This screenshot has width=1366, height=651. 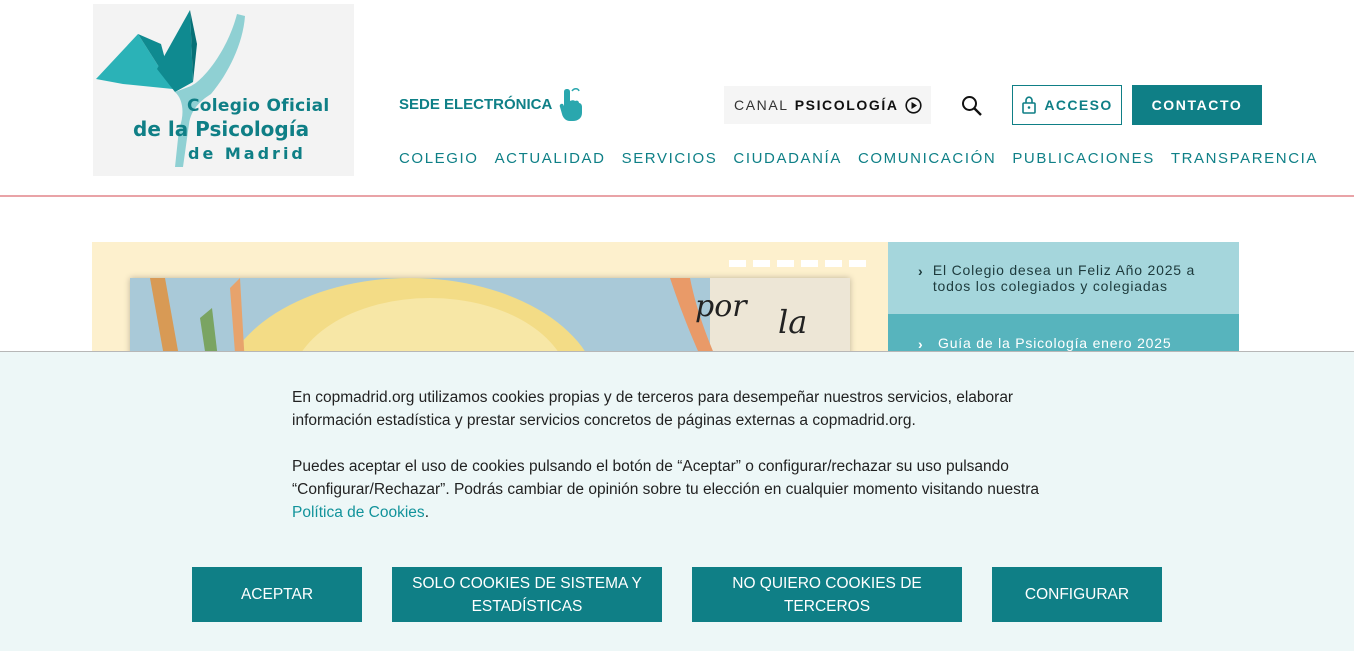 What do you see at coordinates (1078, 105) in the screenshot?
I see `acceso-label: ACCESO` at bounding box center [1078, 105].